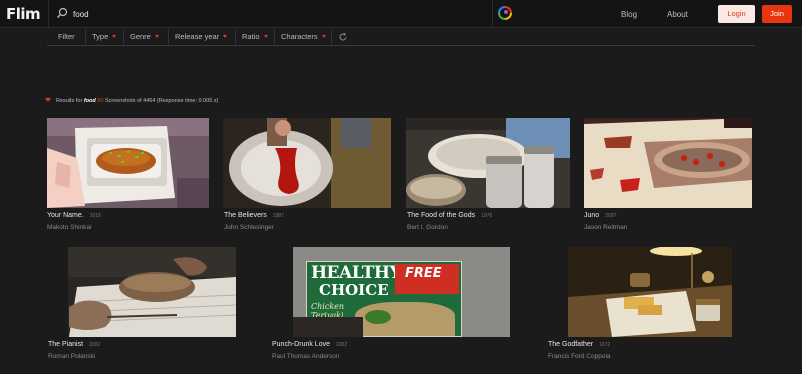 Image resolution: width=802 pixels, height=374 pixels. What do you see at coordinates (251, 36) in the screenshot?
I see `filter-ratio-label: Ratio` at bounding box center [251, 36].